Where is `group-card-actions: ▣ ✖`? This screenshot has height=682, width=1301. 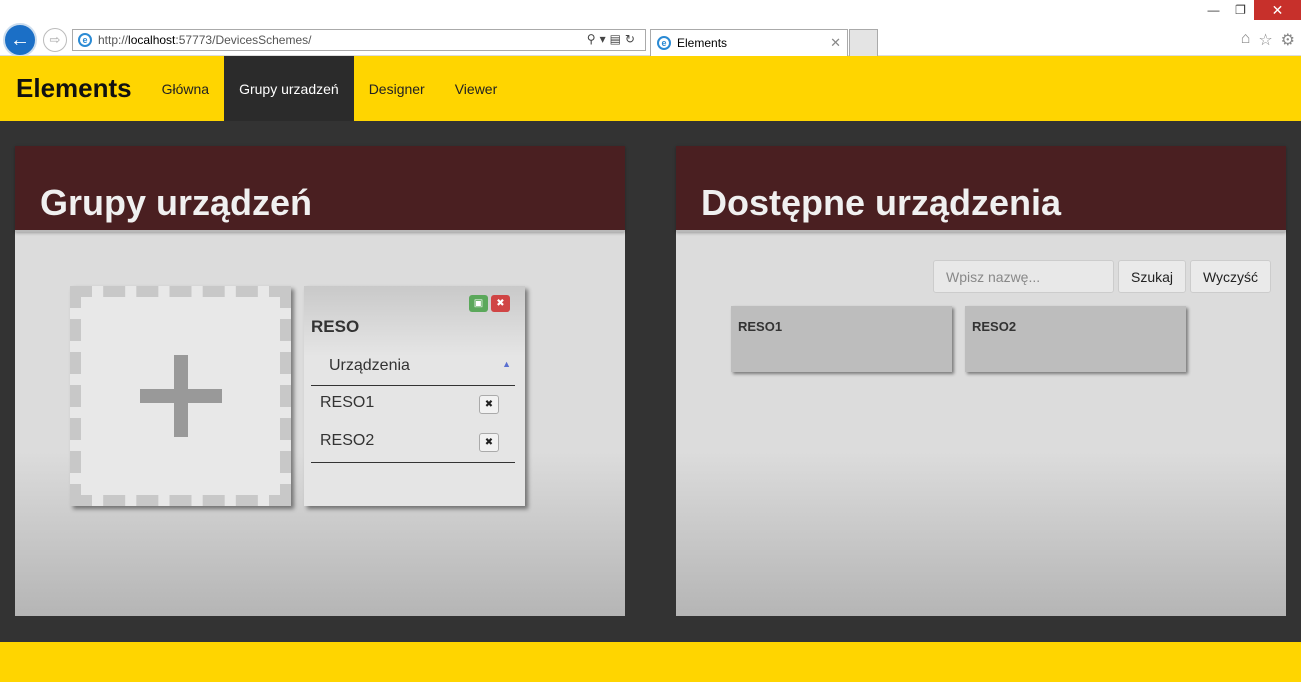
group-card-actions: ▣ ✖ is located at coordinates (489, 303).